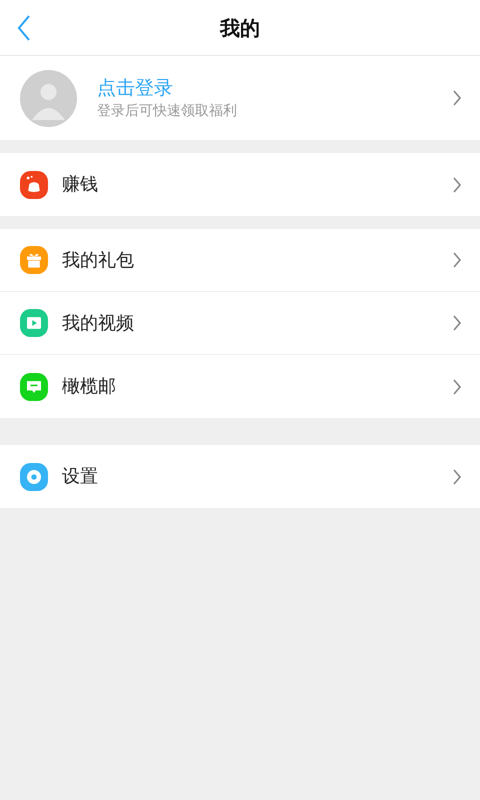 This screenshot has height=800, width=480. I want to click on menu-label: 橄榄邮, so click(89, 387).